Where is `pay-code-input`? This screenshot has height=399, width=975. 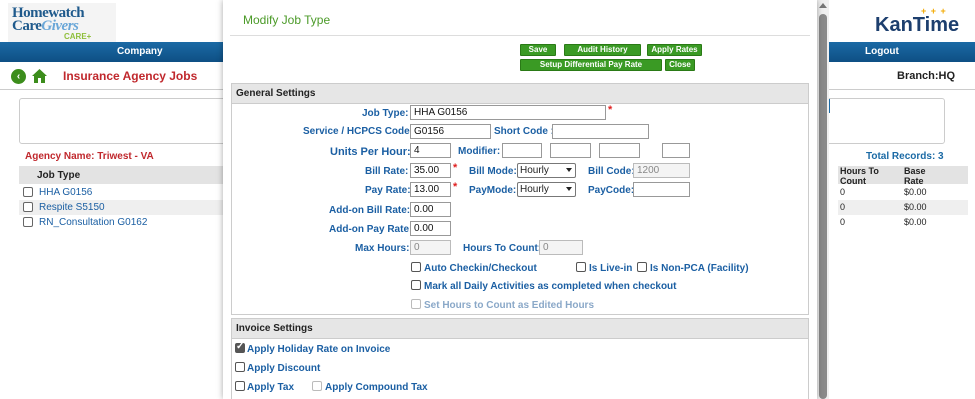
pay-code-input is located at coordinates (661, 189).